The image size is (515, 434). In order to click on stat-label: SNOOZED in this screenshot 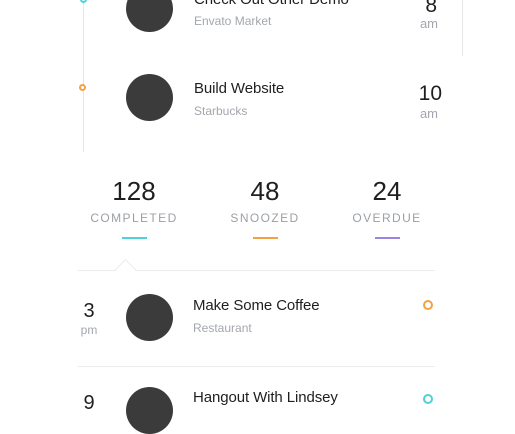, I will do `click(265, 218)`.